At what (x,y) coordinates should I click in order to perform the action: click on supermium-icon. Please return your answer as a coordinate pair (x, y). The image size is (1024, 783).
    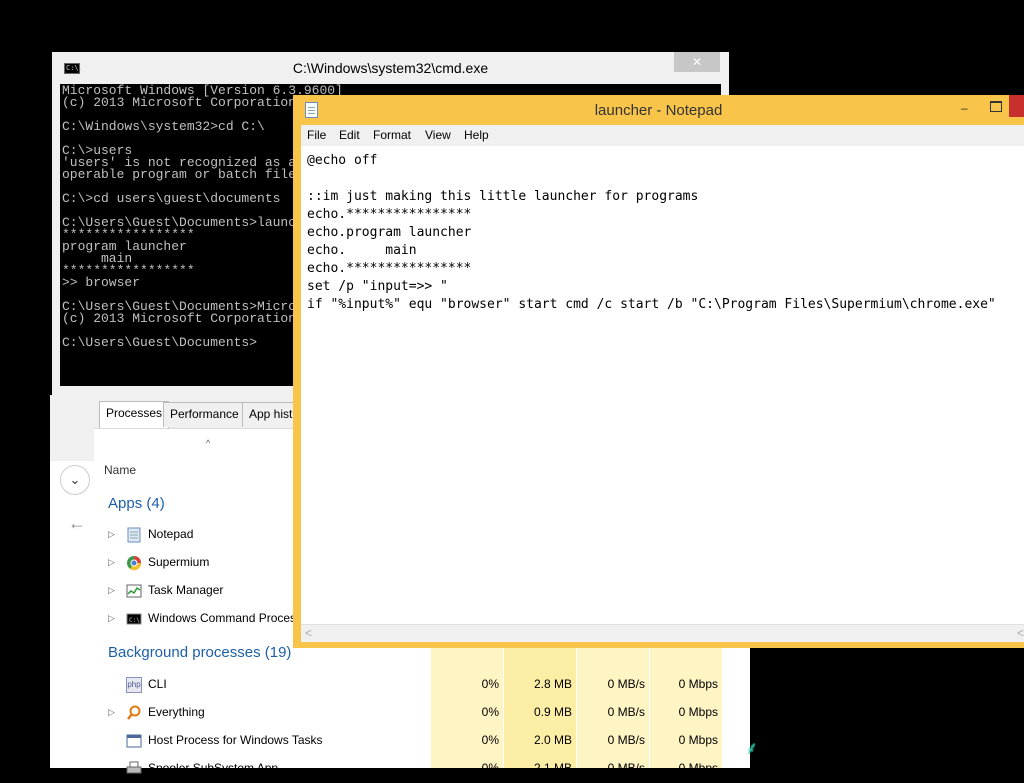
    Looking at the image, I should click on (134, 563).